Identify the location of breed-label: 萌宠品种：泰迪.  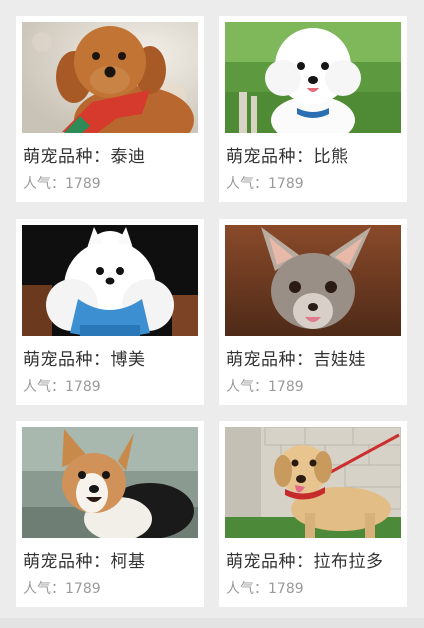
(84, 157).